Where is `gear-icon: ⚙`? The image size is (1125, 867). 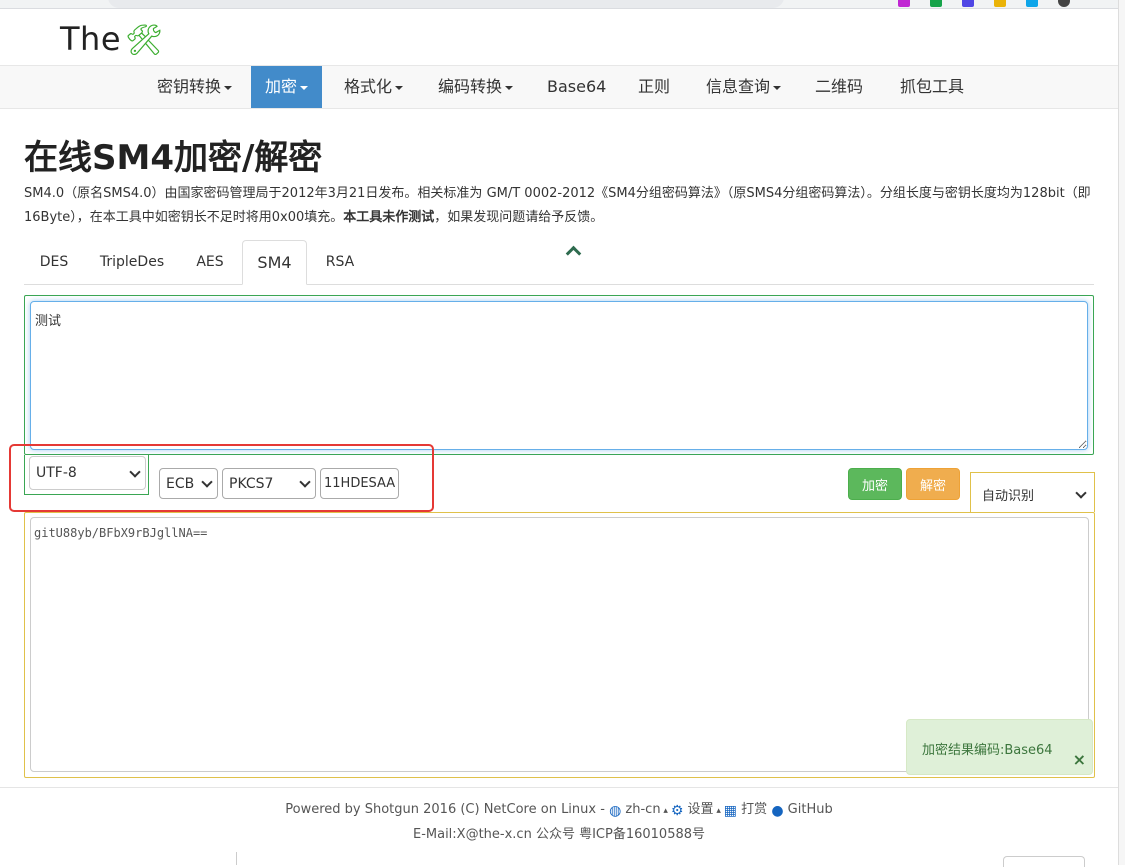 gear-icon: ⚙ is located at coordinates (677, 811).